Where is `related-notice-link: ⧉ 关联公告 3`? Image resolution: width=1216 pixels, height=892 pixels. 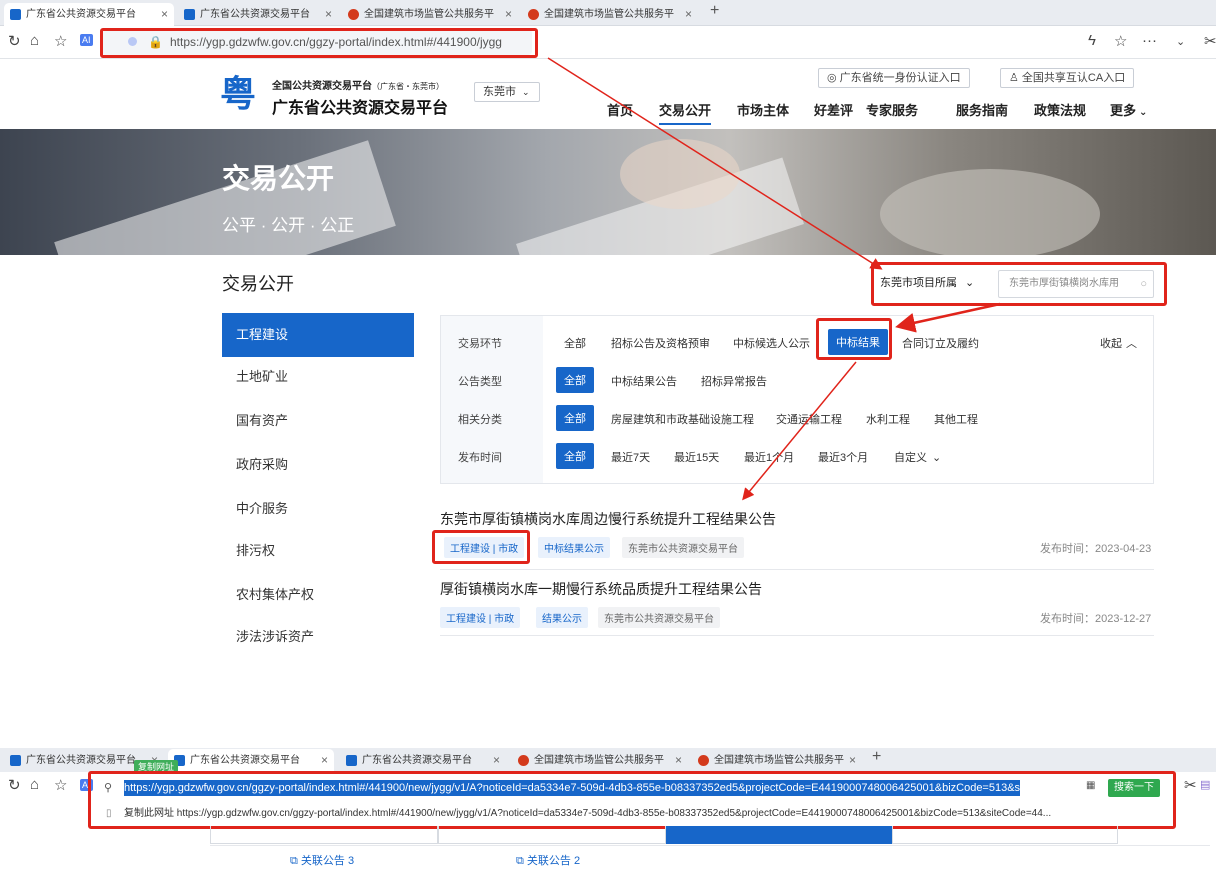 related-notice-link: ⧉ 关联公告 3 is located at coordinates (322, 860).